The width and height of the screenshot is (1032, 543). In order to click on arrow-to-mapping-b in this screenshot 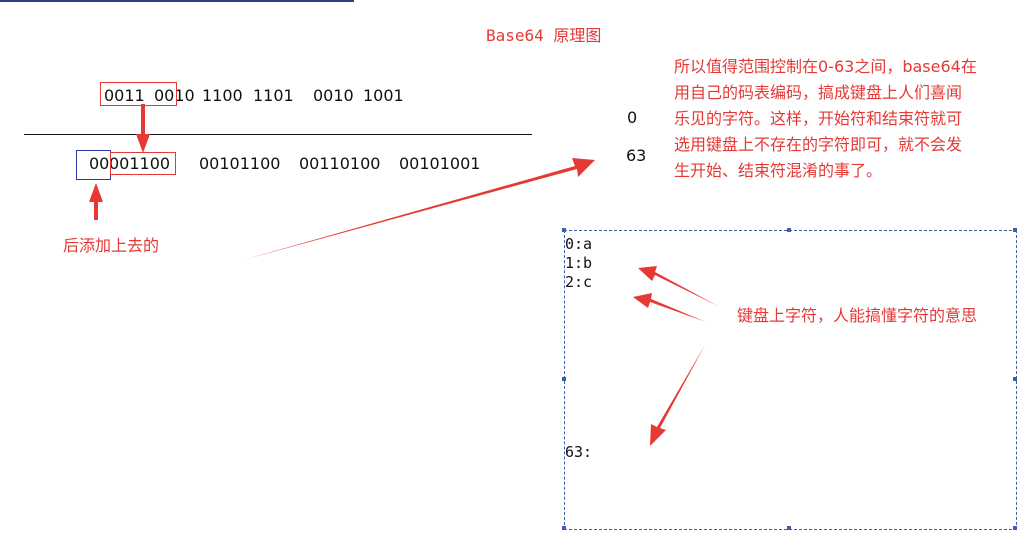, I will do `click(669, 307)`.